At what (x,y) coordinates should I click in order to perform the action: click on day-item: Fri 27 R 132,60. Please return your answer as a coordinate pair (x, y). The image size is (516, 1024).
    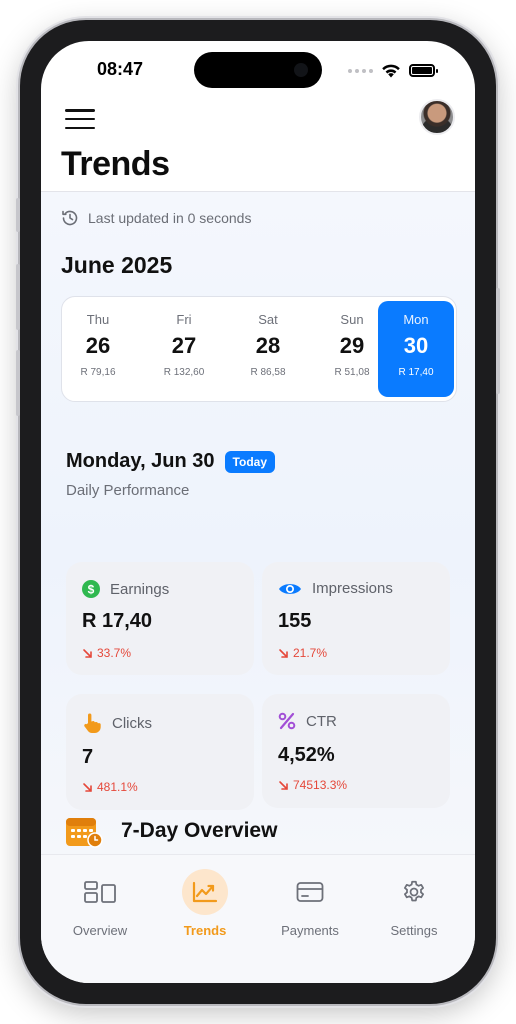
    Looking at the image, I should click on (184, 349).